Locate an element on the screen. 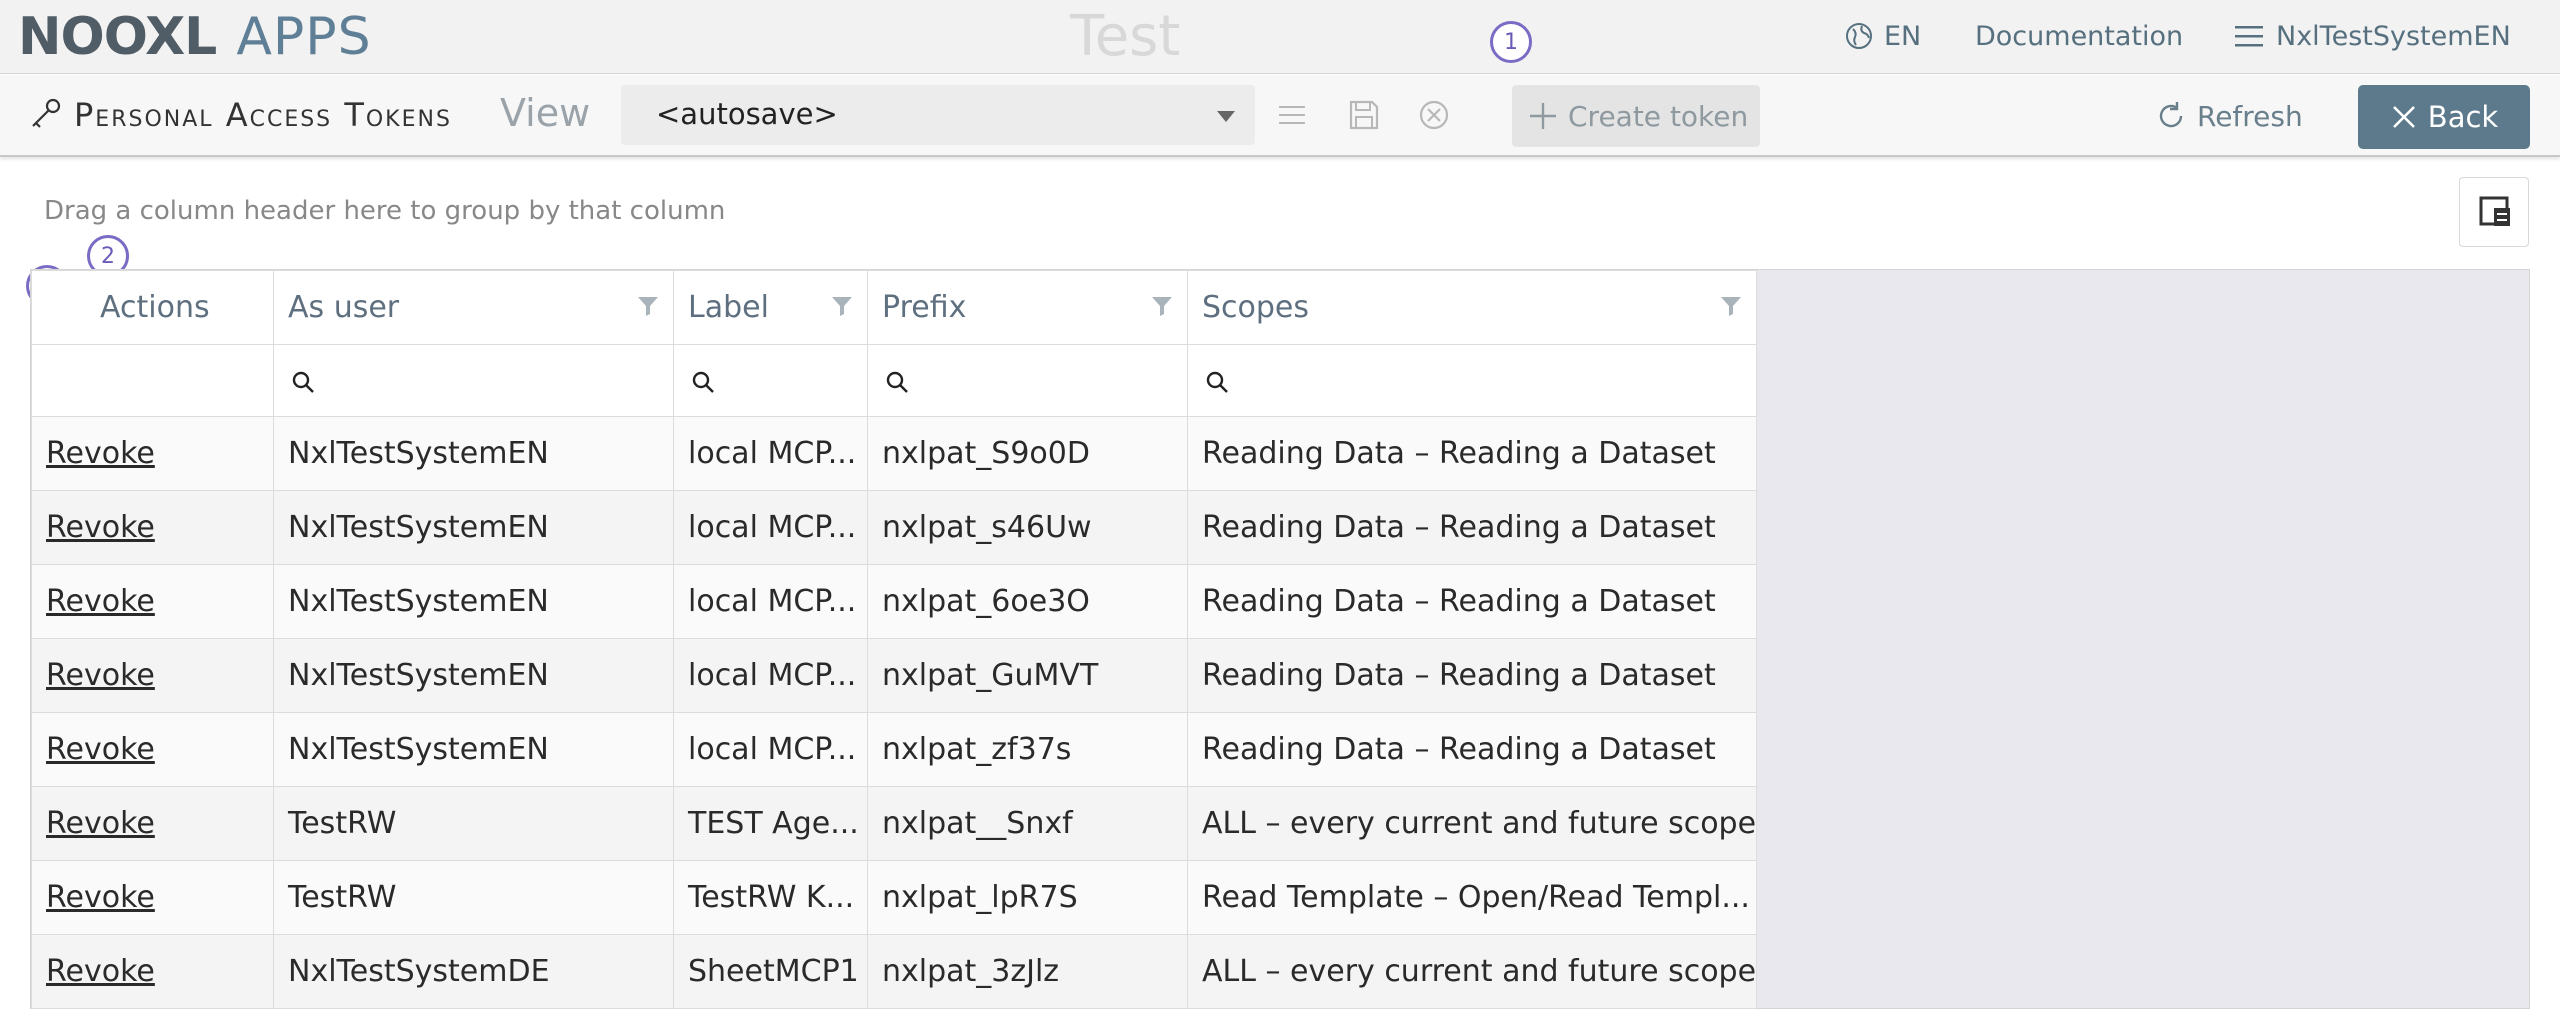  refresh-icon is located at coordinates (2171, 115).